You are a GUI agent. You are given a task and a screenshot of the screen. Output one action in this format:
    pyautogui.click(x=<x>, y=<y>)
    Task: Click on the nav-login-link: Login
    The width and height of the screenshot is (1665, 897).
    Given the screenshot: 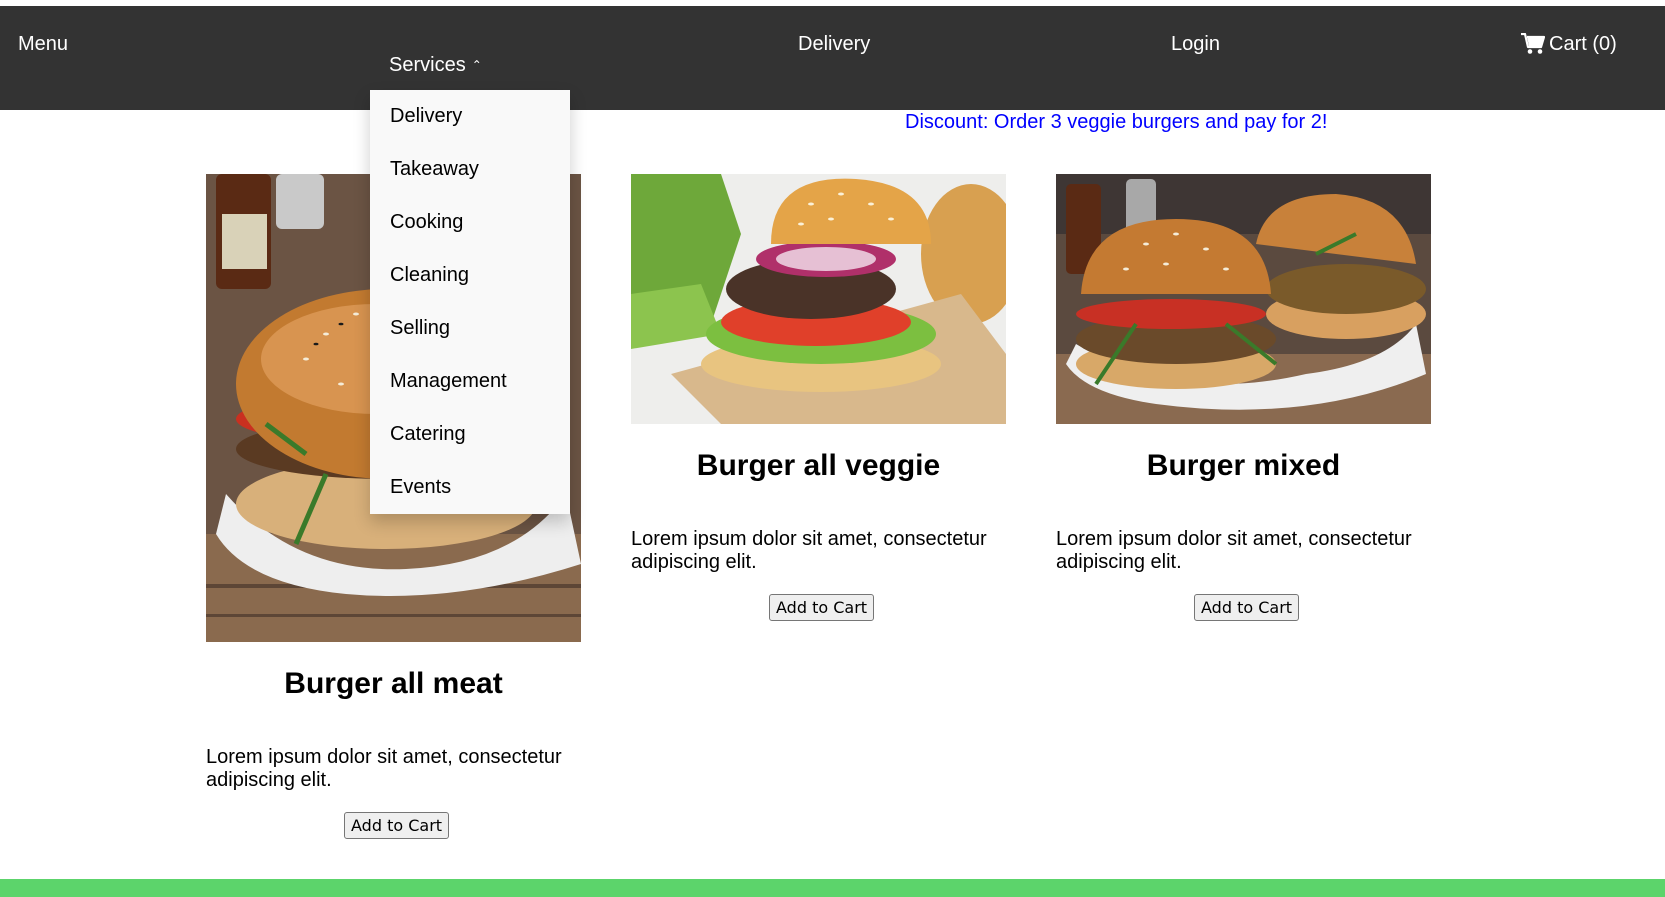 What is the action you would take?
    pyautogui.click(x=1195, y=44)
    